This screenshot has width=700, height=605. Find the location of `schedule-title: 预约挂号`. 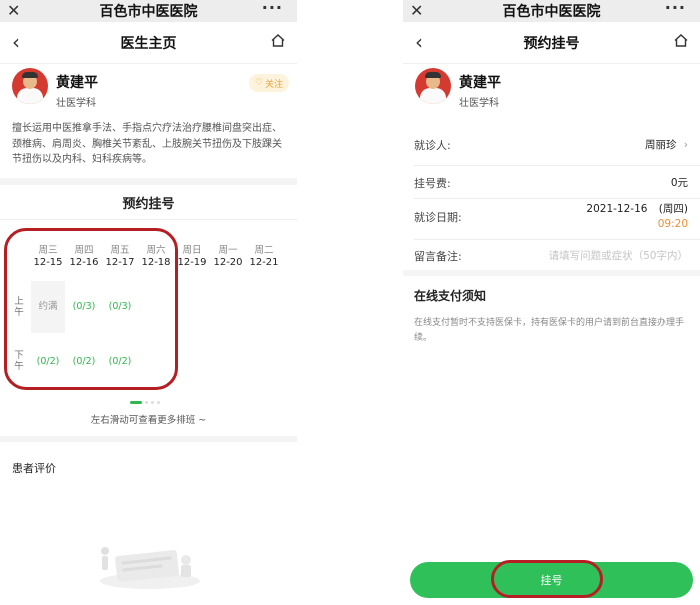

schedule-title: 预约挂号 is located at coordinates (148, 204).